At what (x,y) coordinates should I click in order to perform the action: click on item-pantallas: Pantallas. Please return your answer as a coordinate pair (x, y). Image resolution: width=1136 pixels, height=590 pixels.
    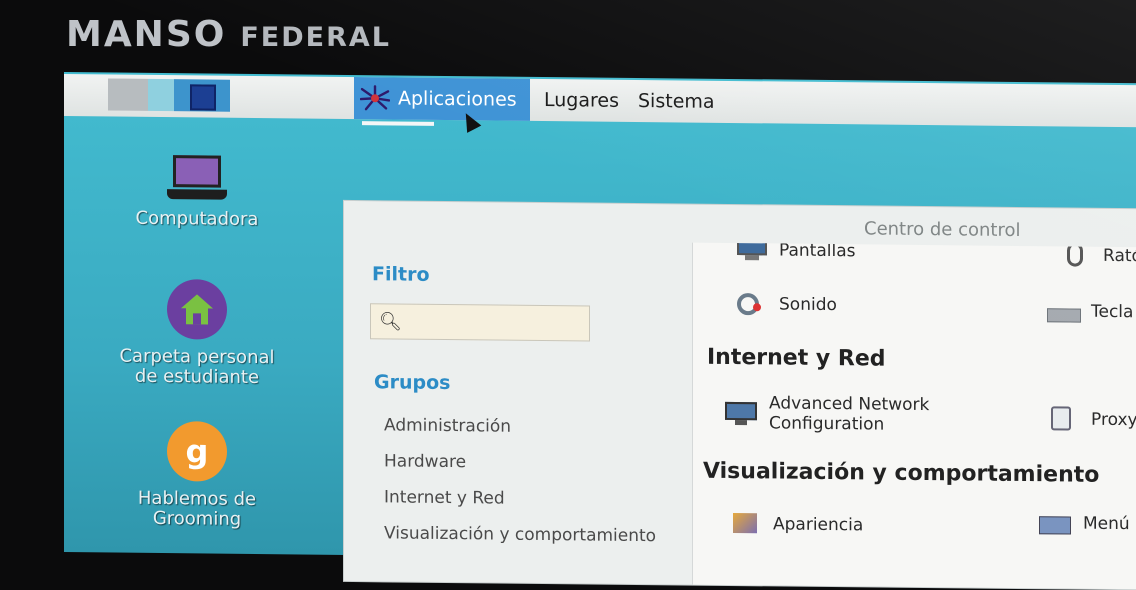
    Looking at the image, I should click on (795, 254).